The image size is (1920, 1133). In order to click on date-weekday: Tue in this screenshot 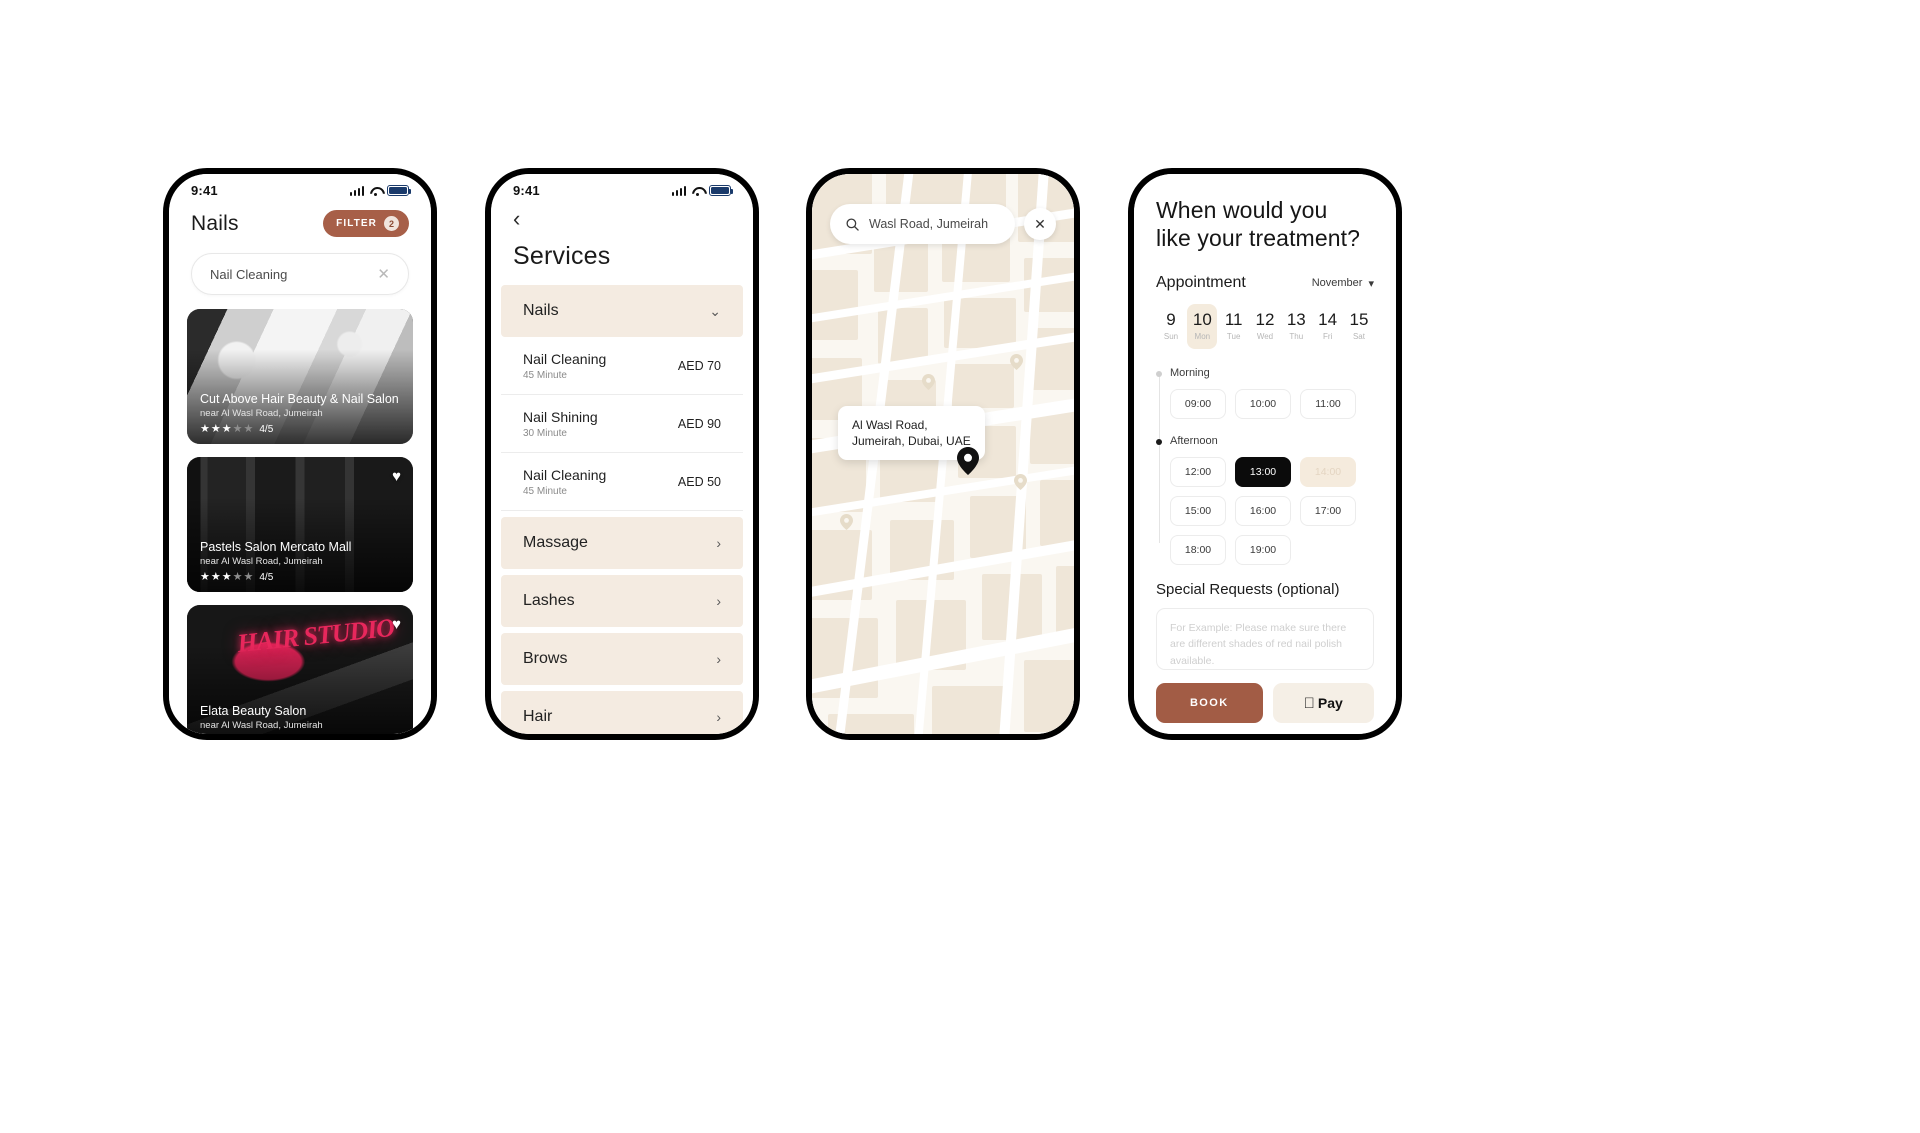, I will do `click(1233, 337)`.